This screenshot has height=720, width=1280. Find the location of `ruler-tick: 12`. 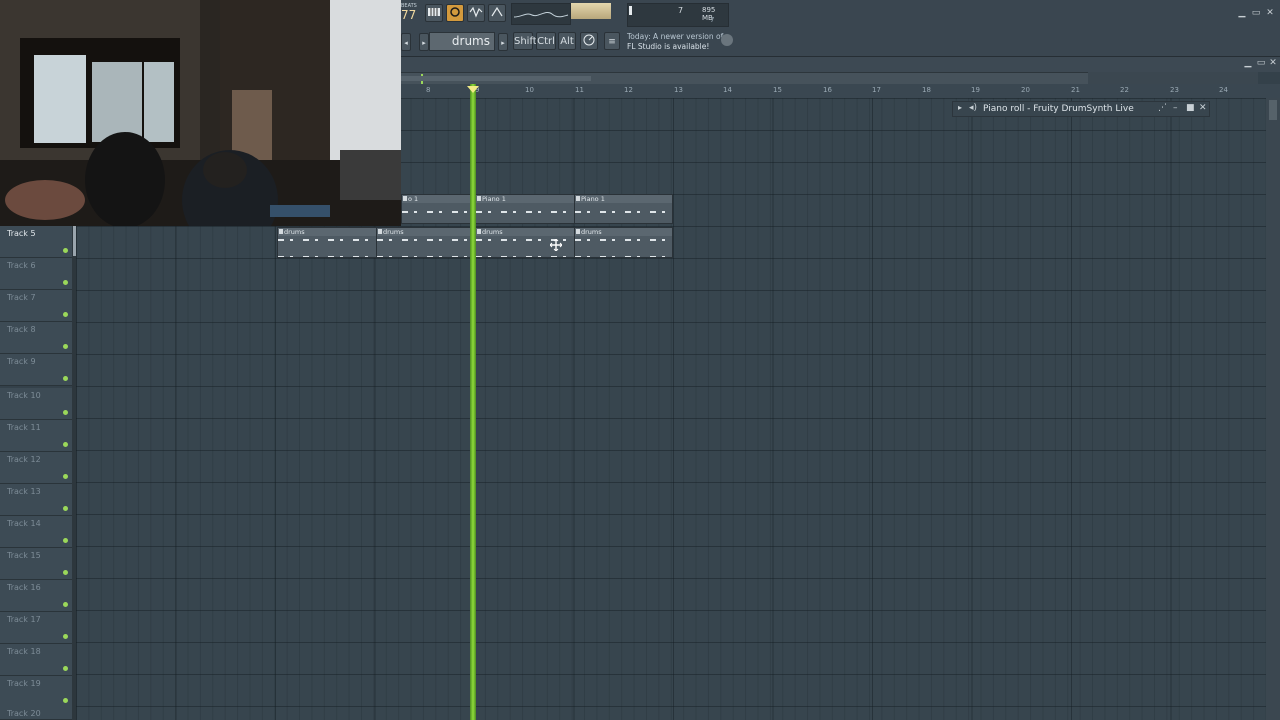

ruler-tick: 12 is located at coordinates (628, 90).